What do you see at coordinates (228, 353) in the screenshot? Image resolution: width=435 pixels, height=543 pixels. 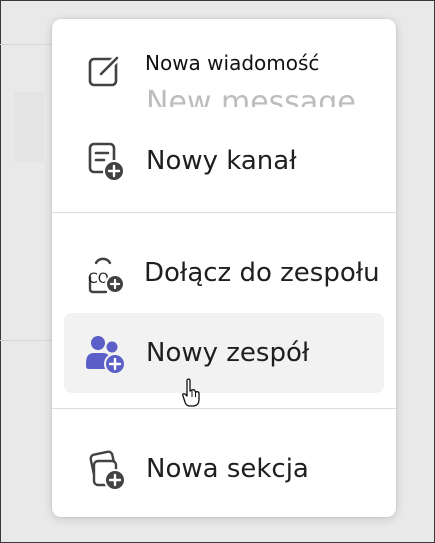 I see `menu-item-label-new-team: Nowy zespół` at bounding box center [228, 353].